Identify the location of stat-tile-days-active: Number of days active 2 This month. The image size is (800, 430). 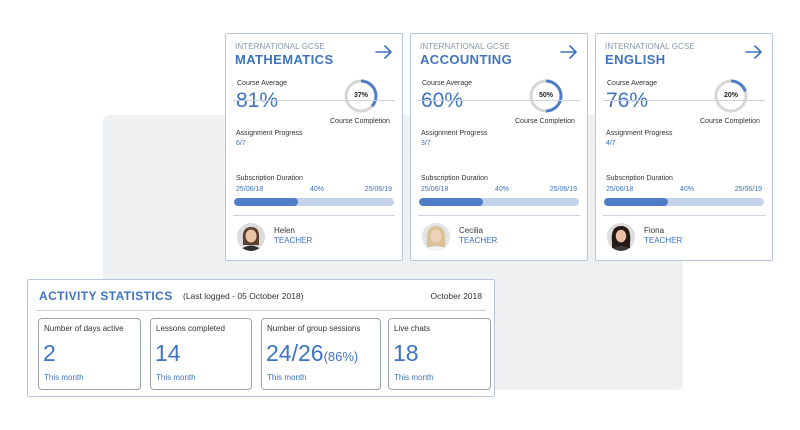
(89, 354).